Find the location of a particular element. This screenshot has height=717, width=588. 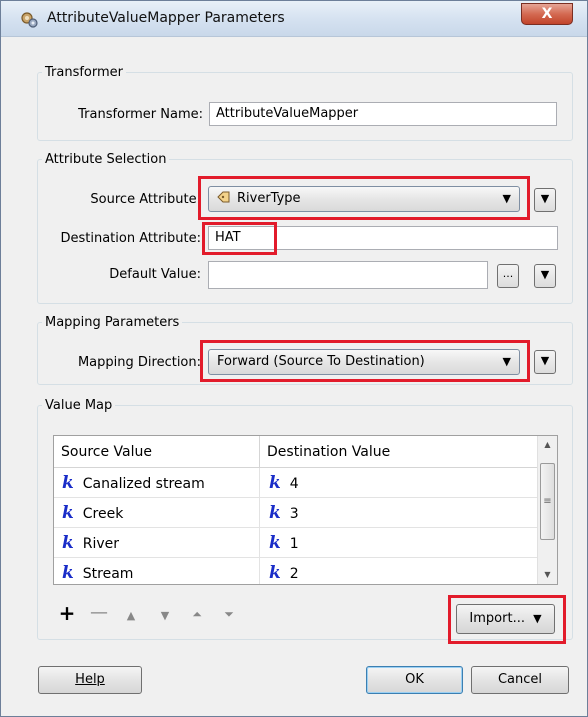

column-header-source: Source Value is located at coordinates (157, 452).